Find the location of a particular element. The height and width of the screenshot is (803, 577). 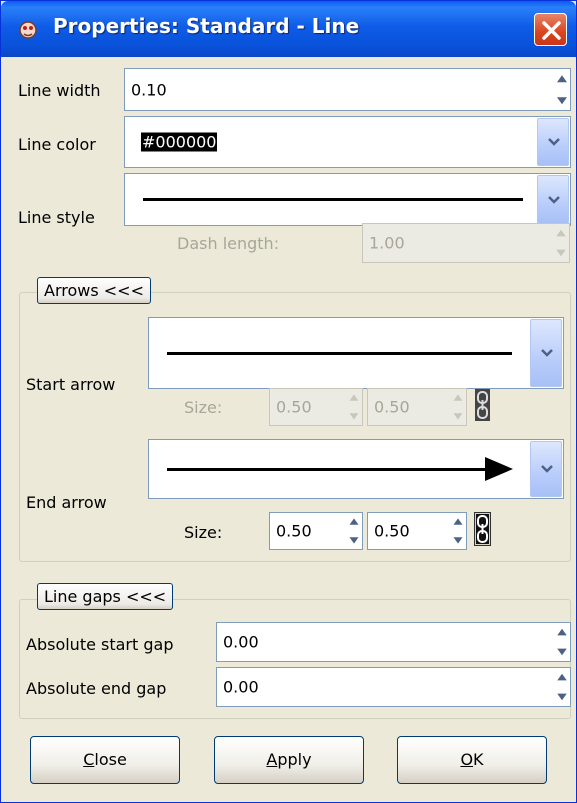

ok-button: OK is located at coordinates (472, 760).